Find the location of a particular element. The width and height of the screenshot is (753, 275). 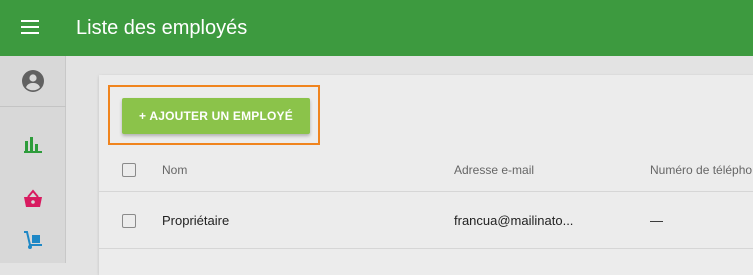

shopping-basket-icon is located at coordinates (33, 199).